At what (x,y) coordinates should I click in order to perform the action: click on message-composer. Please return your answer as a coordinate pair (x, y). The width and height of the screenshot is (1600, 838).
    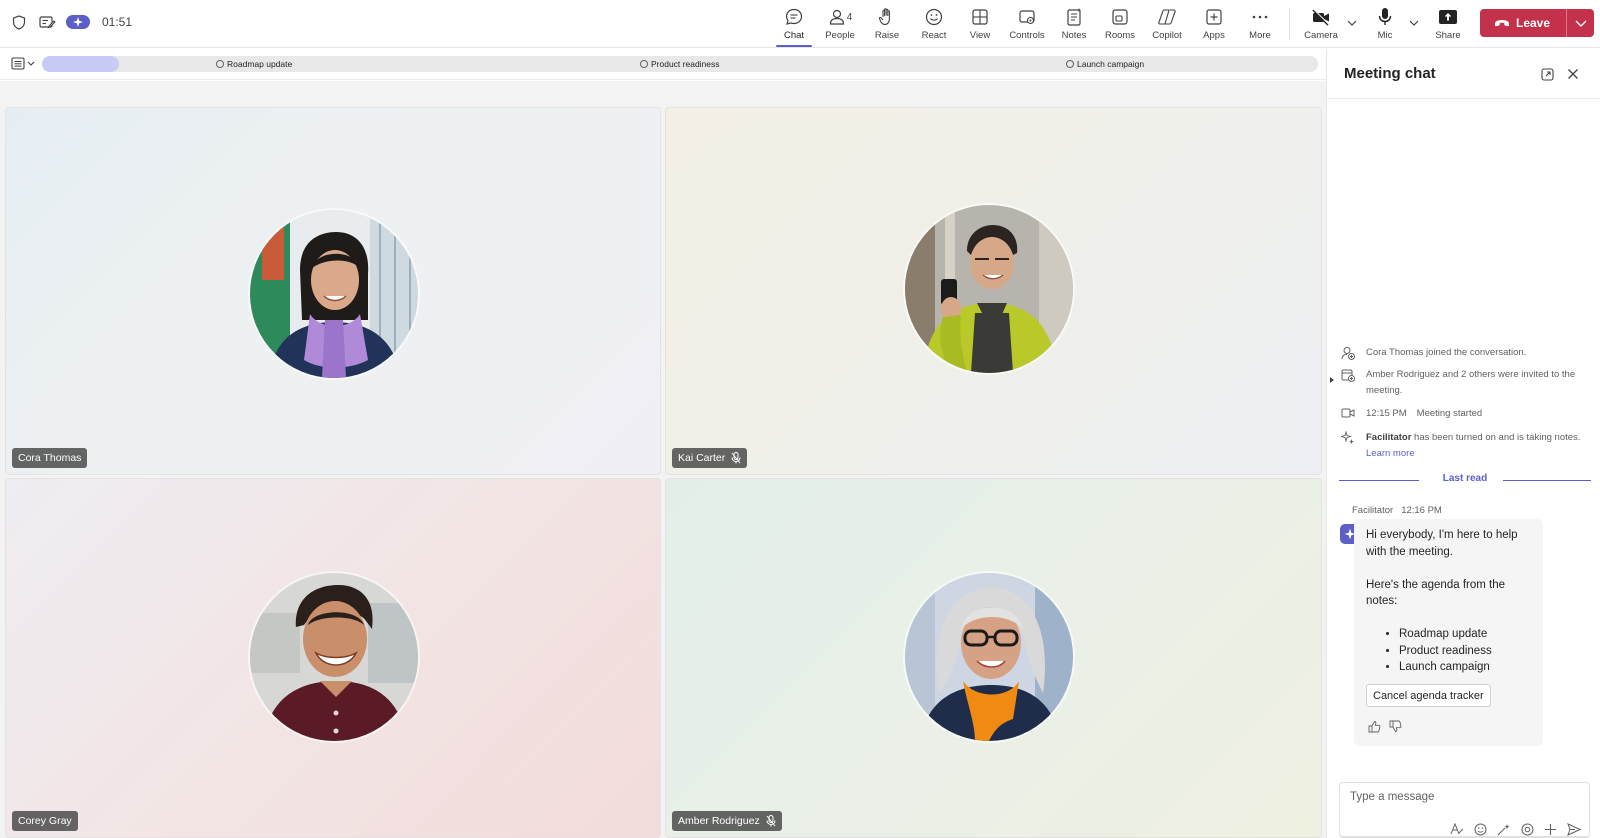
    Looking at the image, I should click on (1464, 810).